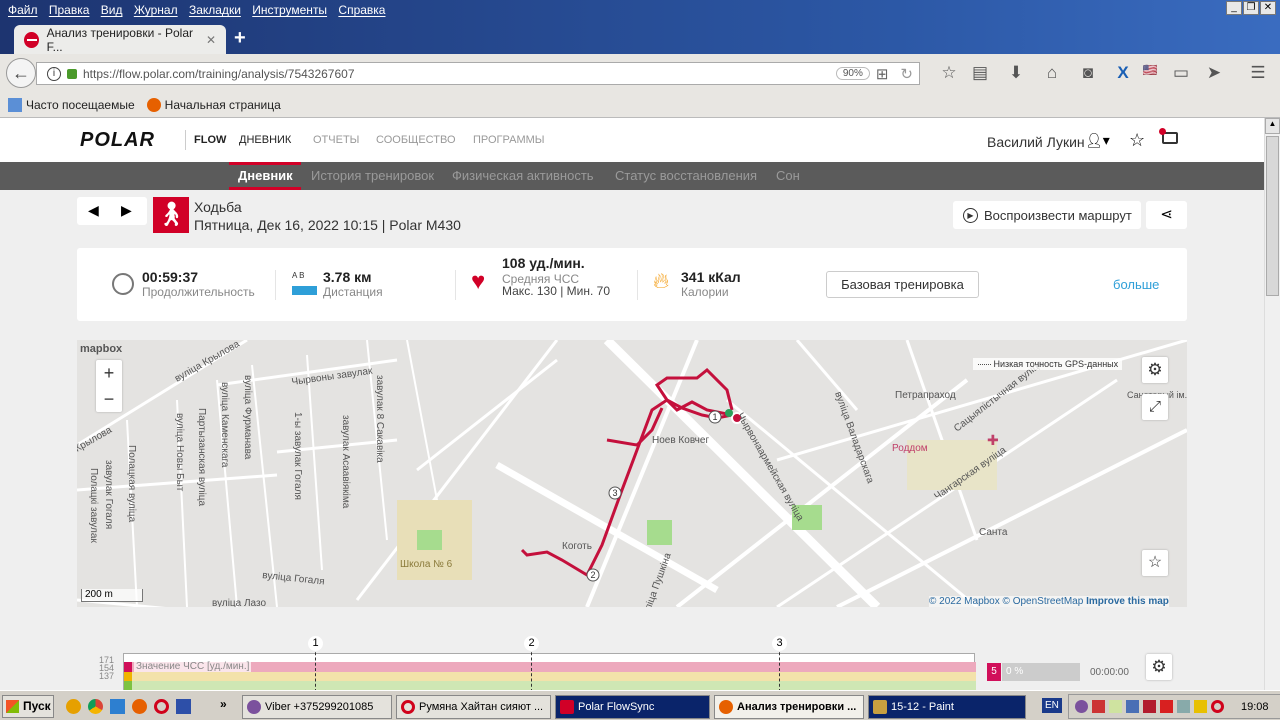 The width and height of the screenshot is (1280, 720). What do you see at coordinates (1081, 706) in the screenshot?
I see `viber-tray-icon` at bounding box center [1081, 706].